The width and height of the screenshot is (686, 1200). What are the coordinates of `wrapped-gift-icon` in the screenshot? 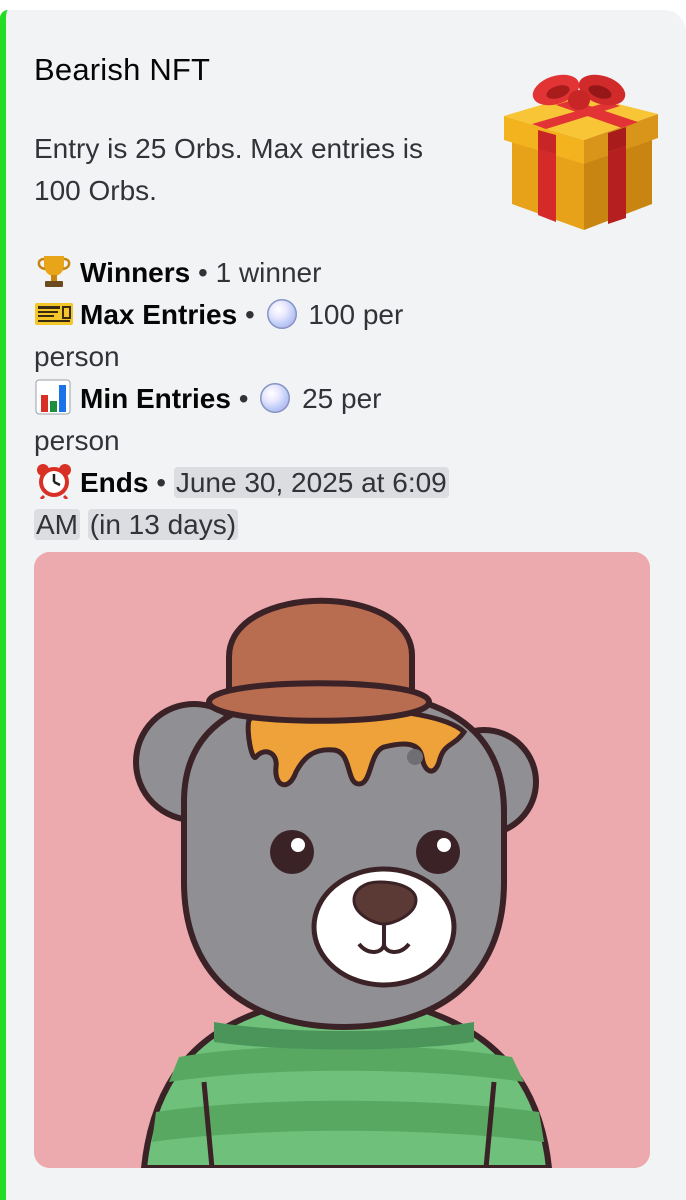 It's located at (579, 153).